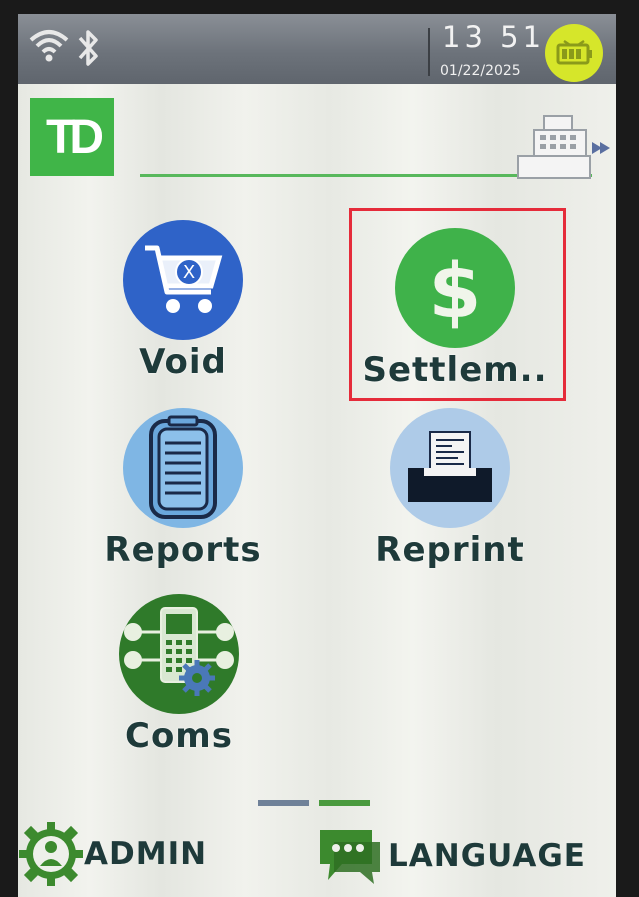  I want to click on clock-date: 01/22/2025, so click(480, 71).